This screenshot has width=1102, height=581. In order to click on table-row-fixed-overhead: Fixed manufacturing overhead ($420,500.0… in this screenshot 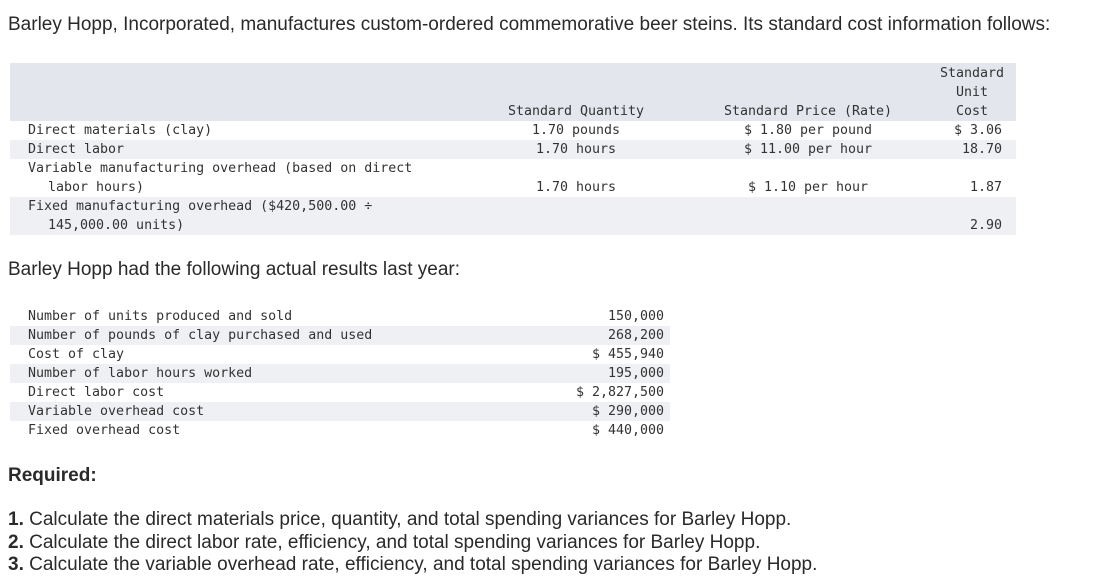, I will do `click(513, 216)`.